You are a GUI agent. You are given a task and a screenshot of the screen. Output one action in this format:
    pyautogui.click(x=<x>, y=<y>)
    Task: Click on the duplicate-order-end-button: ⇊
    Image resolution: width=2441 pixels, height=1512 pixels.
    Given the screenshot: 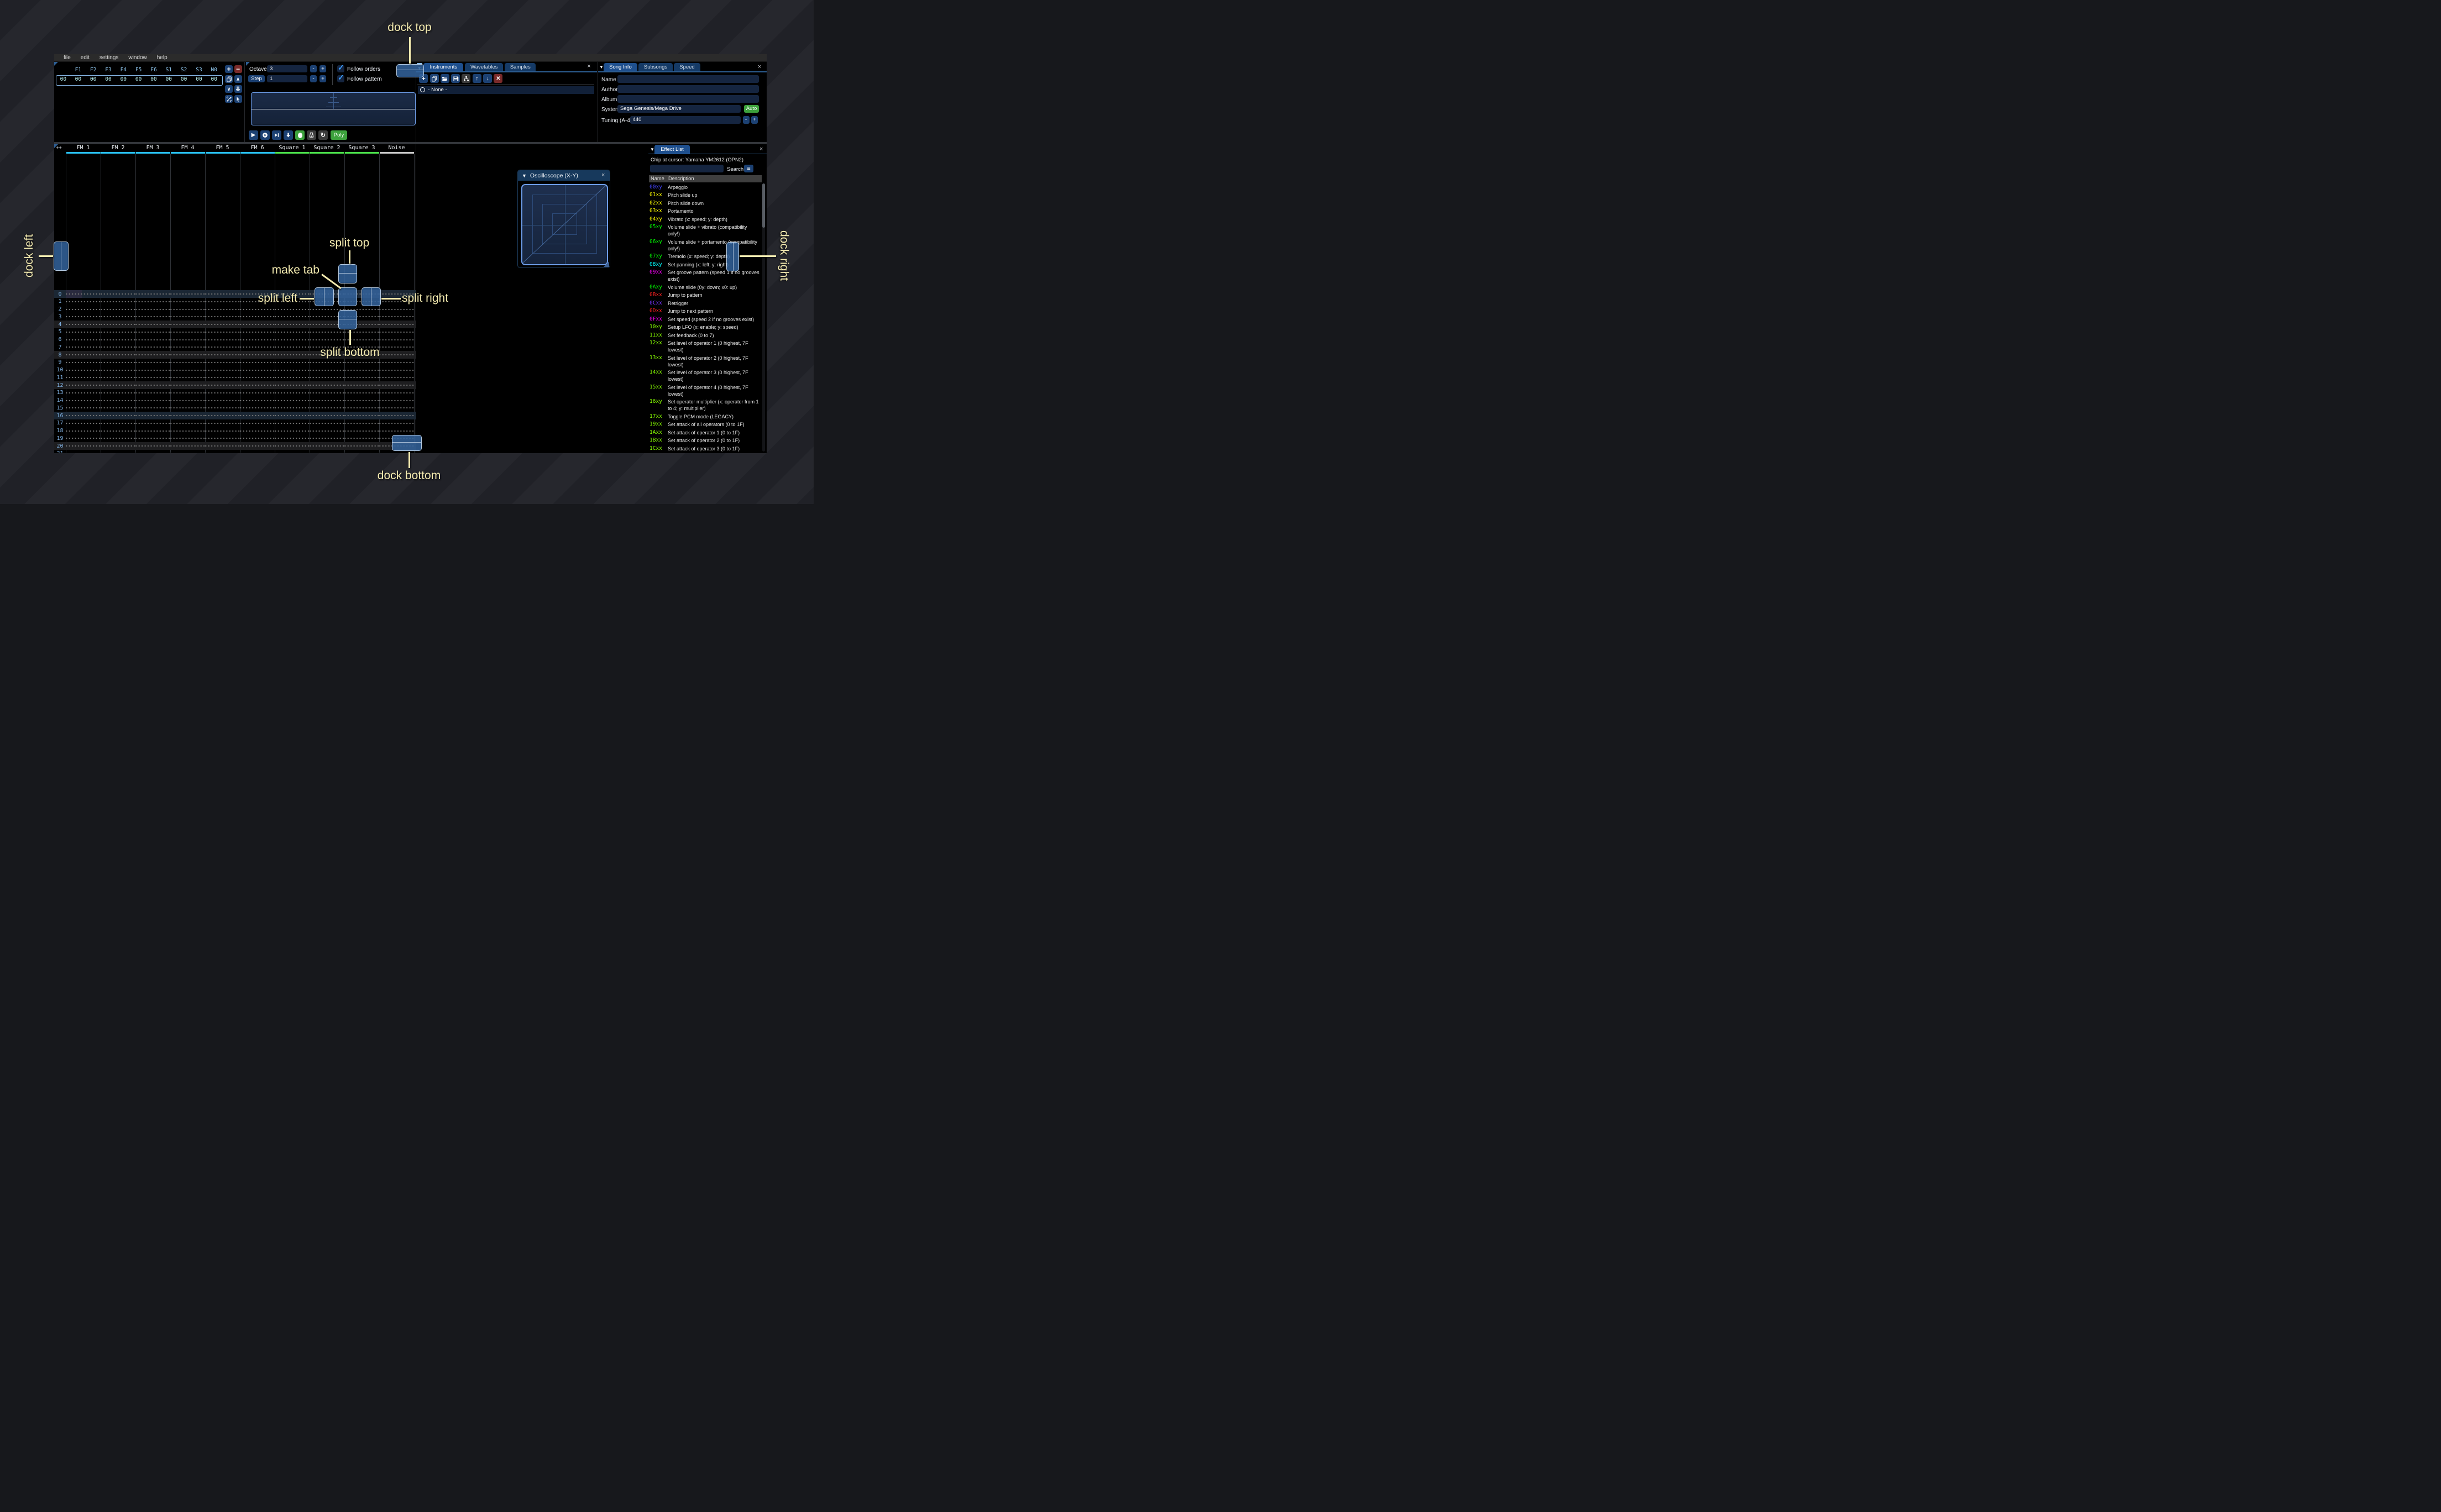 What is the action you would take?
    pyautogui.click(x=238, y=89)
    